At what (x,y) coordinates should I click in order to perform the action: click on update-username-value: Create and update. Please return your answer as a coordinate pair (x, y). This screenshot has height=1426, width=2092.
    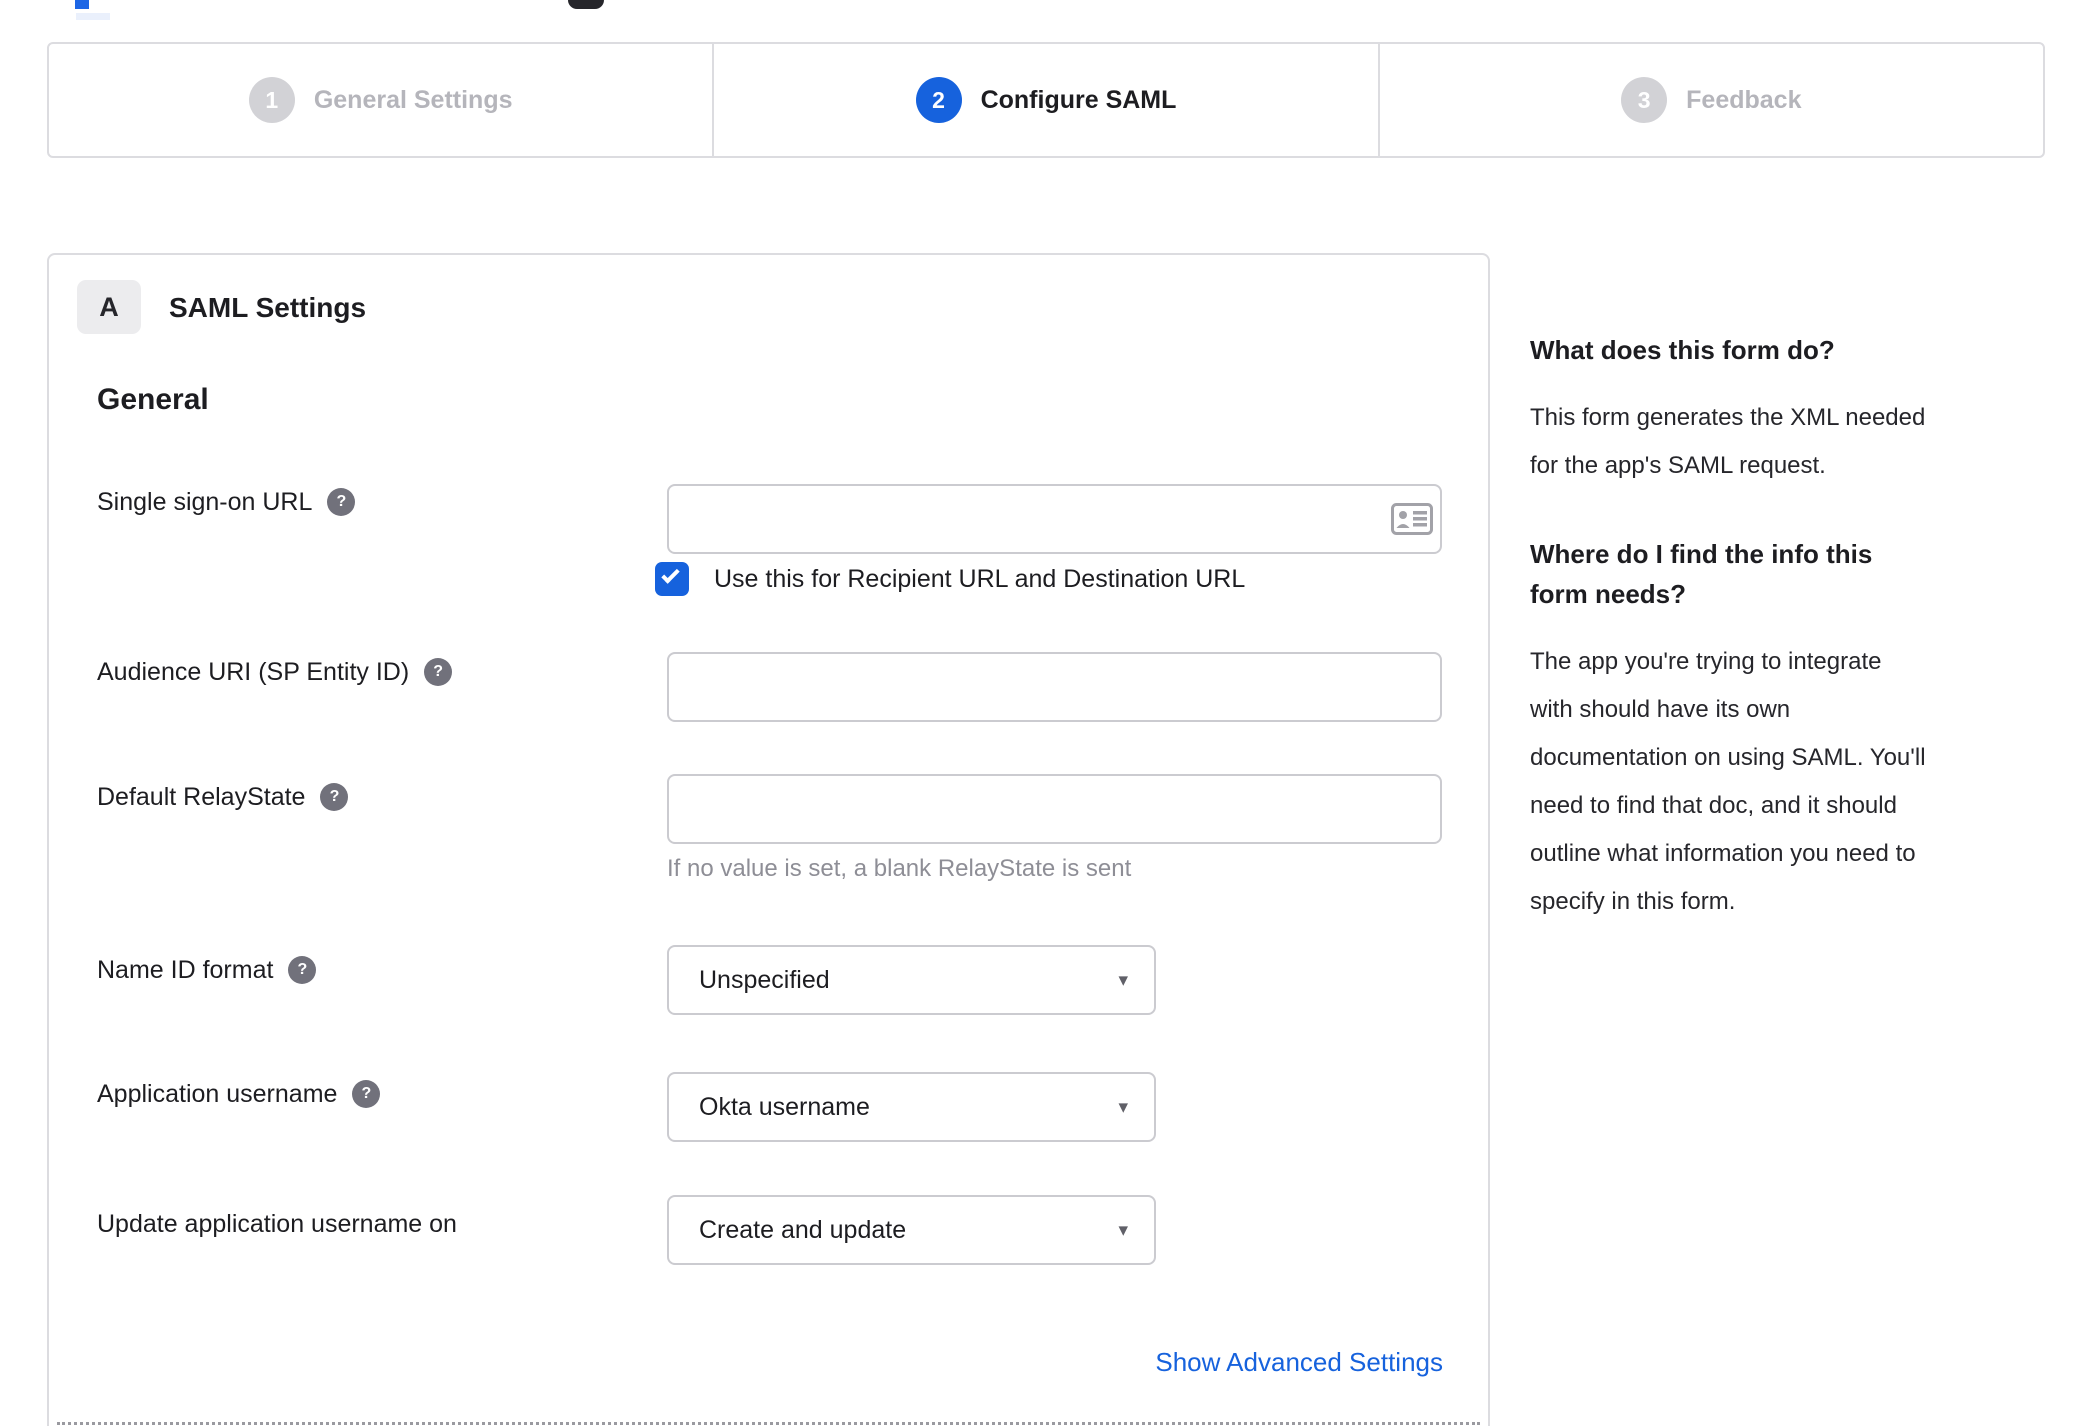
    Looking at the image, I should click on (803, 1229).